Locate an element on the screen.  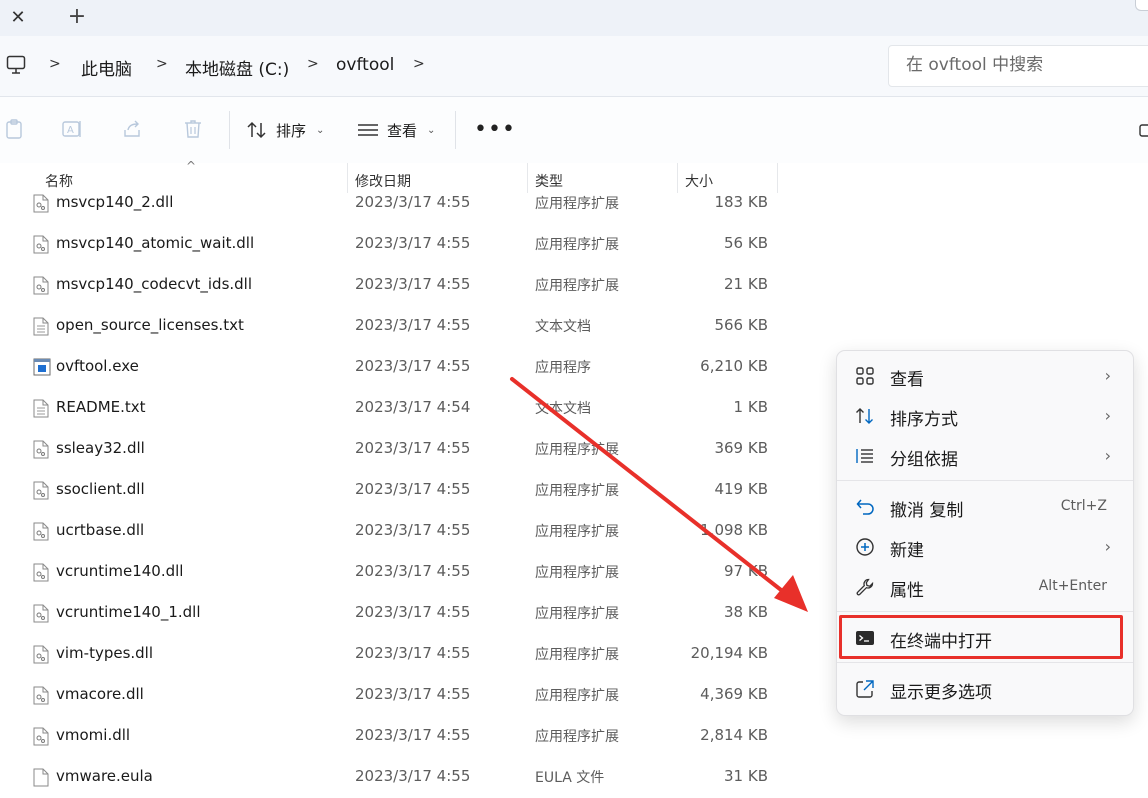
file-row: msvcp140_2.dll 2023/3/17 4:55 应用程序扩展 183 KB is located at coordinates (395, 204).